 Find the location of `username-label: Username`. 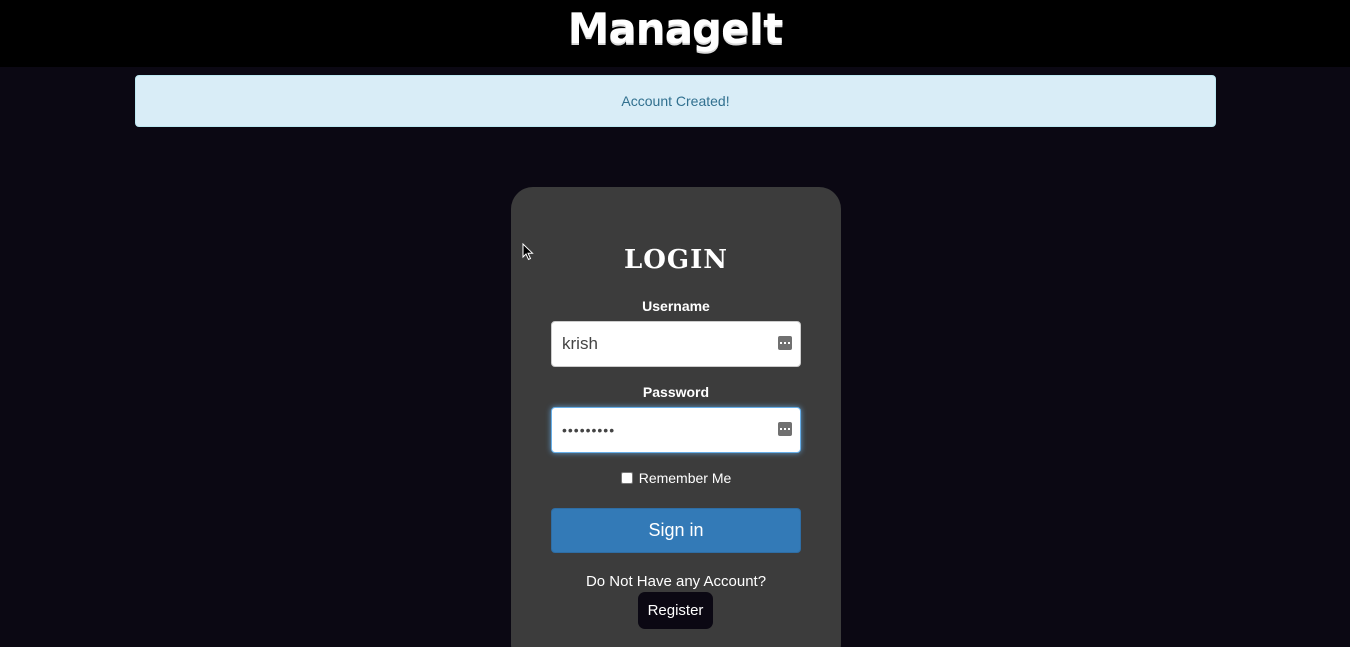

username-label: Username is located at coordinates (676, 306).